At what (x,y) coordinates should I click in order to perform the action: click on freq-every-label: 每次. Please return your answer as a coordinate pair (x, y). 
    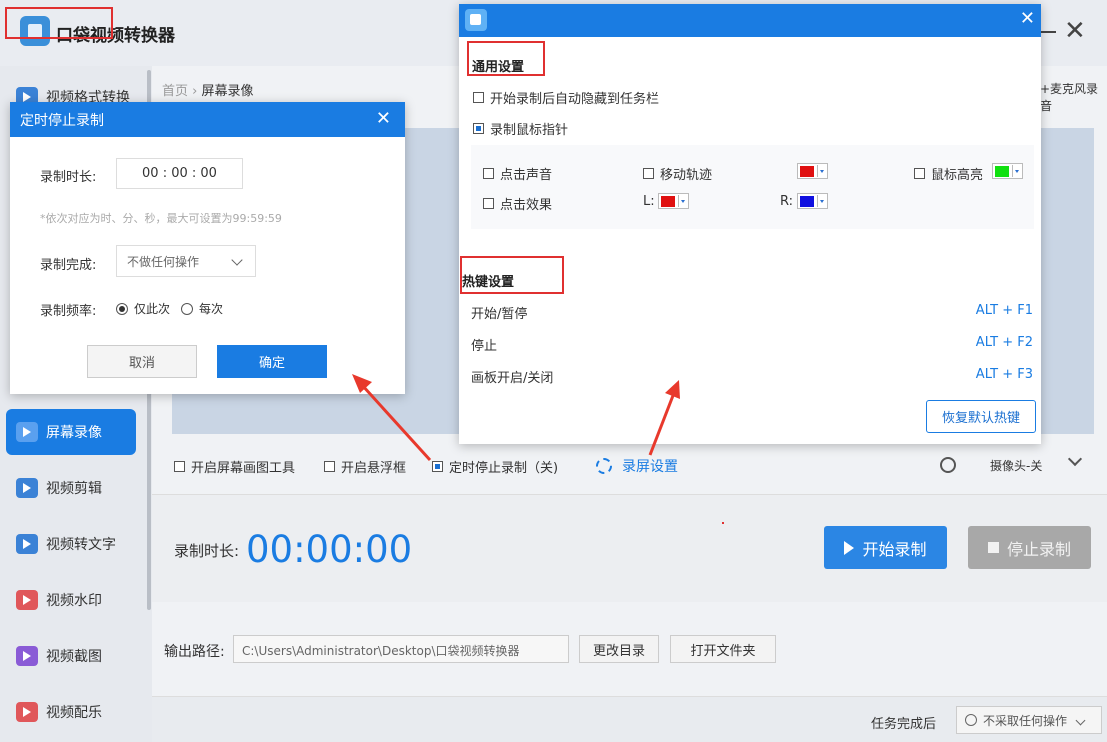
    Looking at the image, I should click on (211, 309).